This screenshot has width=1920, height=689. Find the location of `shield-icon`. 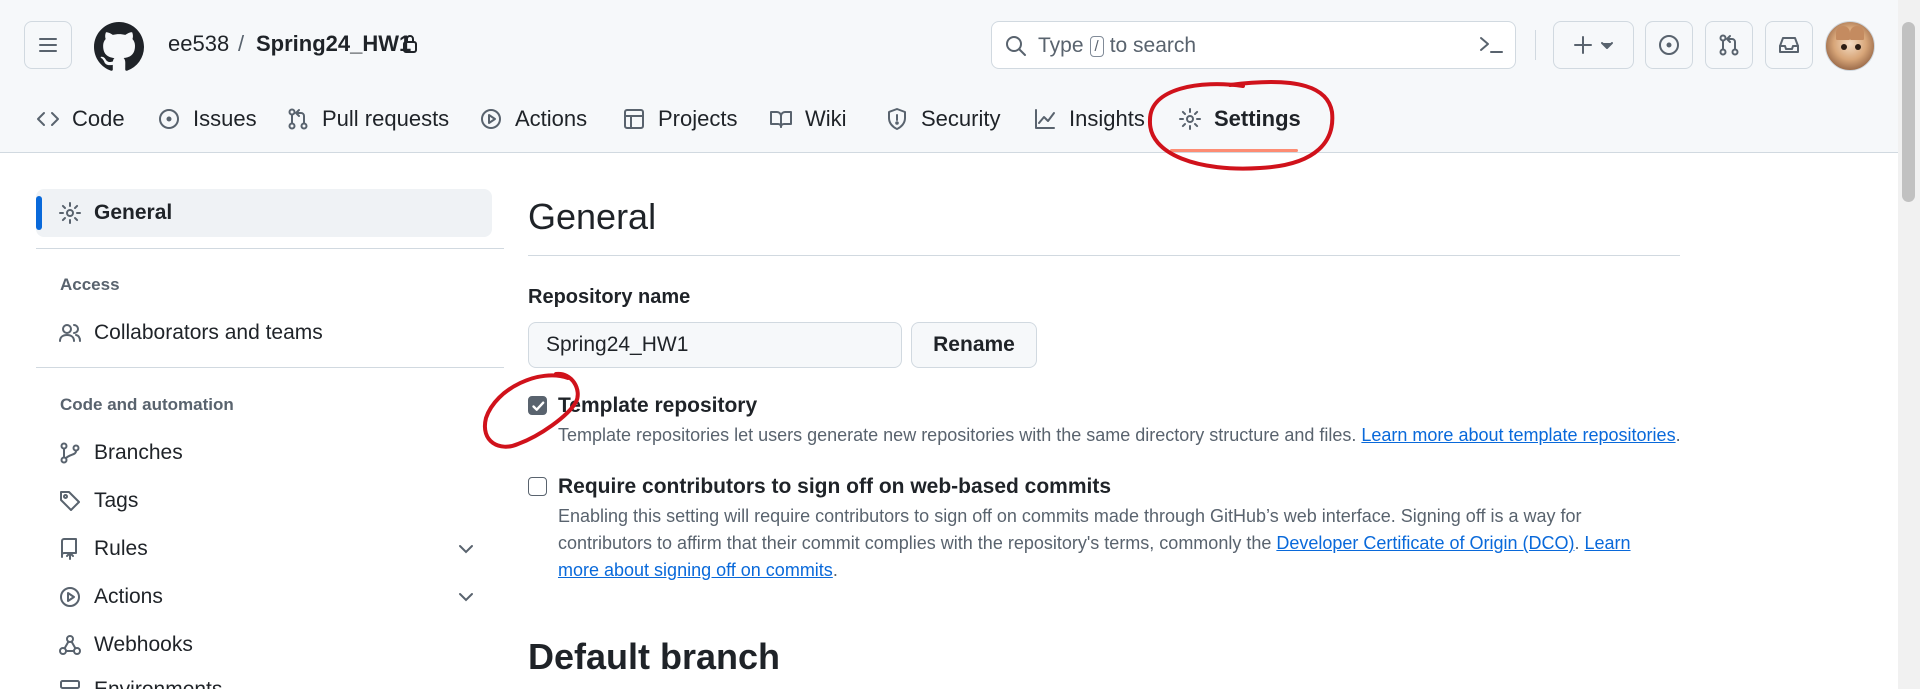

shield-icon is located at coordinates (897, 119).